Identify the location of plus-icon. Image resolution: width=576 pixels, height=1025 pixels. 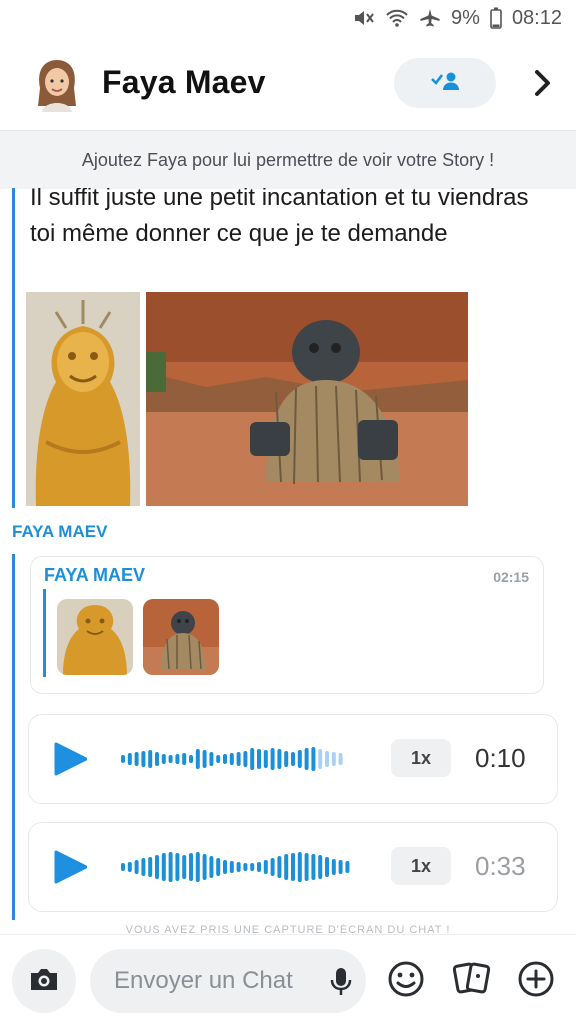
(536, 981).